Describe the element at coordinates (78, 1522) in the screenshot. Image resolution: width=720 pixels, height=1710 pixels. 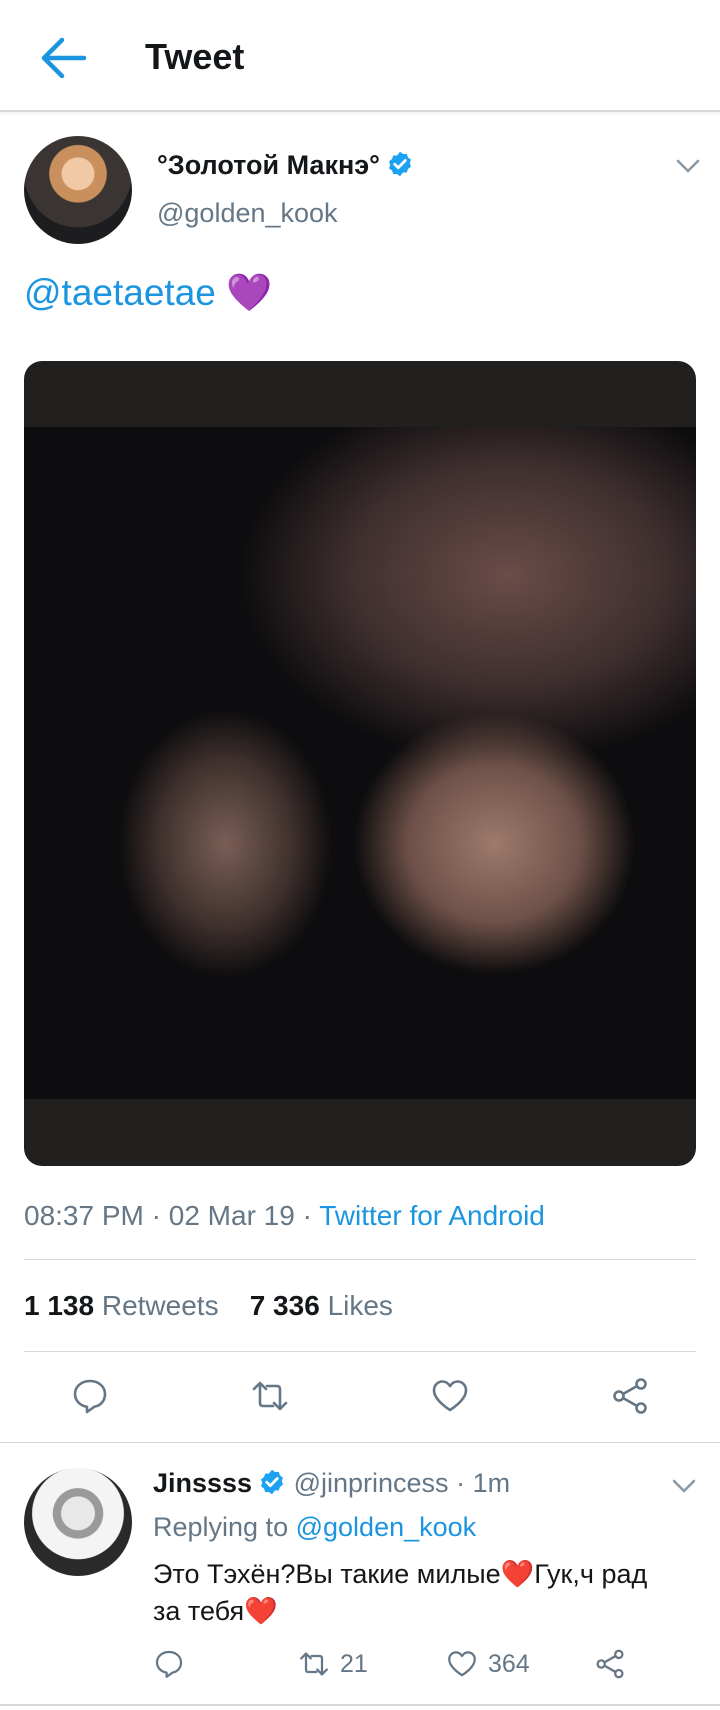
I see `reply-author-avatar` at that location.